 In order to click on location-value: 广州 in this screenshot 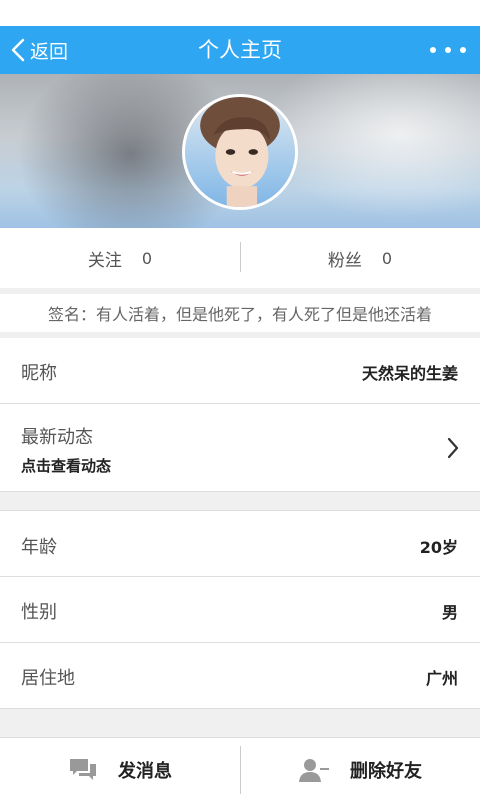, I will do `click(441, 678)`.